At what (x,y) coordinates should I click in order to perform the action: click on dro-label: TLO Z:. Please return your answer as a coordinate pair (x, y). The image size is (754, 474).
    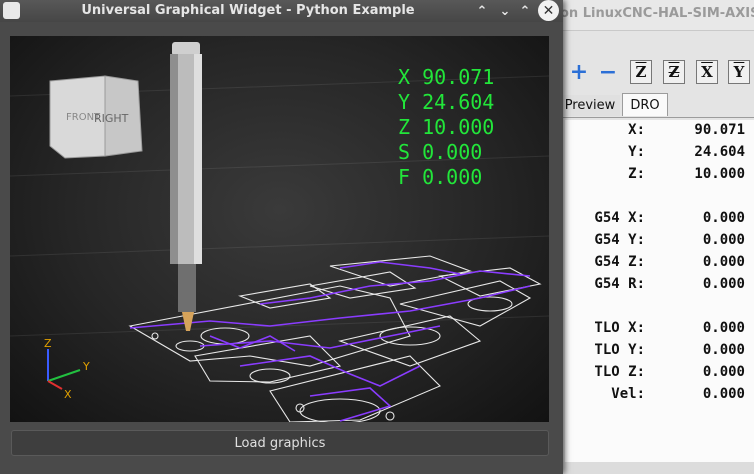
    Looking at the image, I should click on (619, 372).